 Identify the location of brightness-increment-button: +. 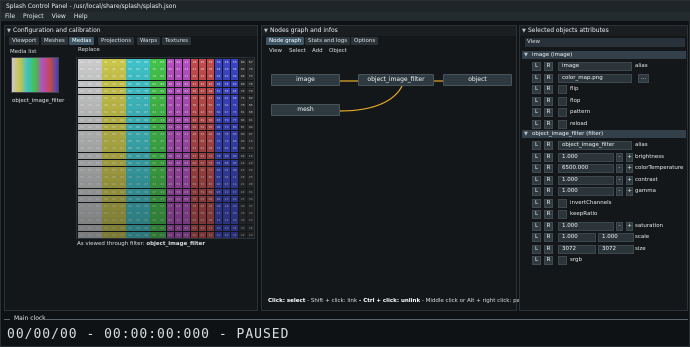
(629, 157).